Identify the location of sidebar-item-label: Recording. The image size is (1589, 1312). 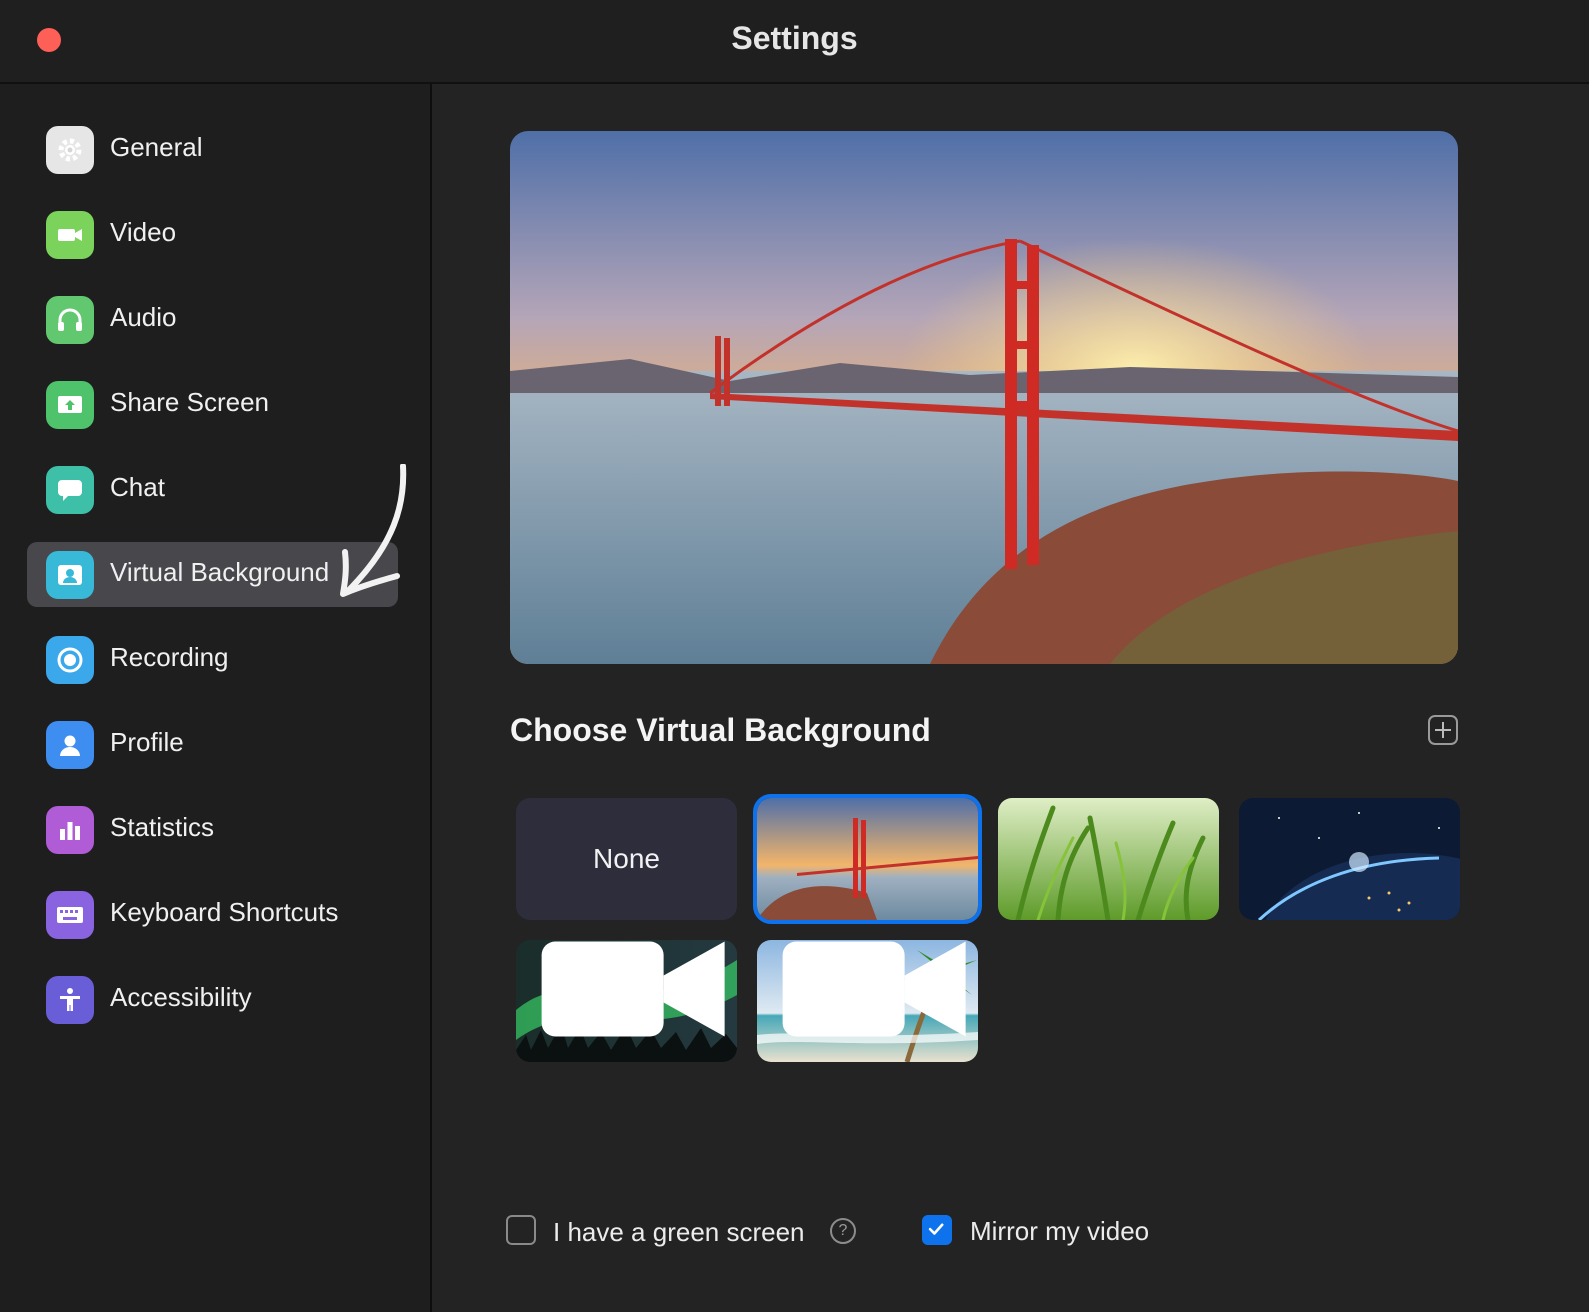
(169, 657).